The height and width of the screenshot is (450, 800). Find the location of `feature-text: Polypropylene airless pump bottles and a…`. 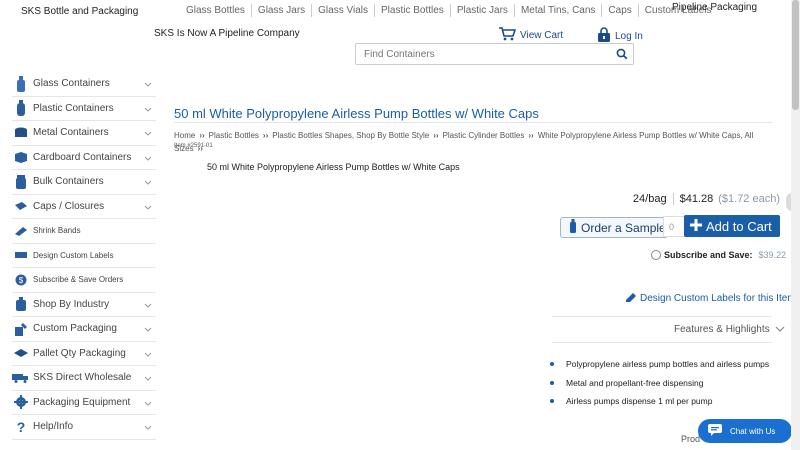

feature-text: Polypropylene airless pump bottles and a… is located at coordinates (668, 364).